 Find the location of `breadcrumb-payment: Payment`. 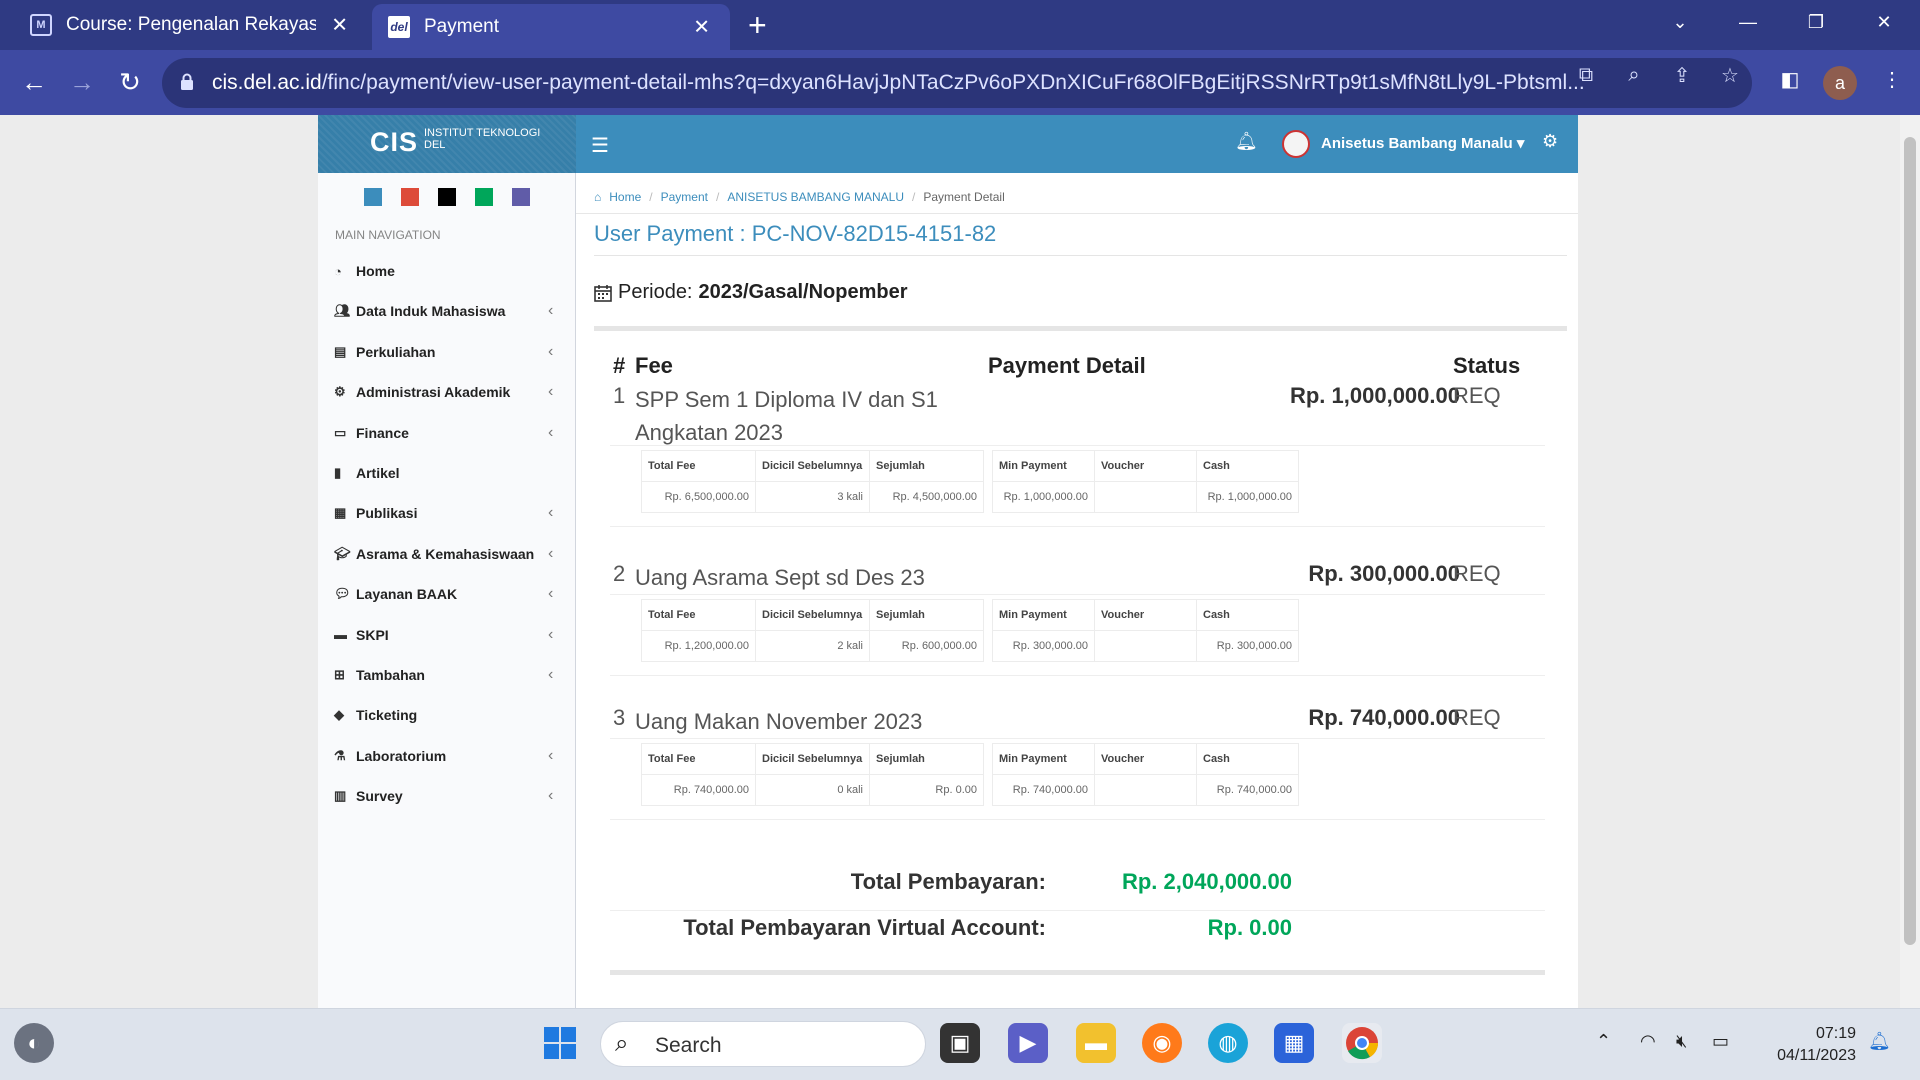

breadcrumb-payment: Payment is located at coordinates (684, 197).